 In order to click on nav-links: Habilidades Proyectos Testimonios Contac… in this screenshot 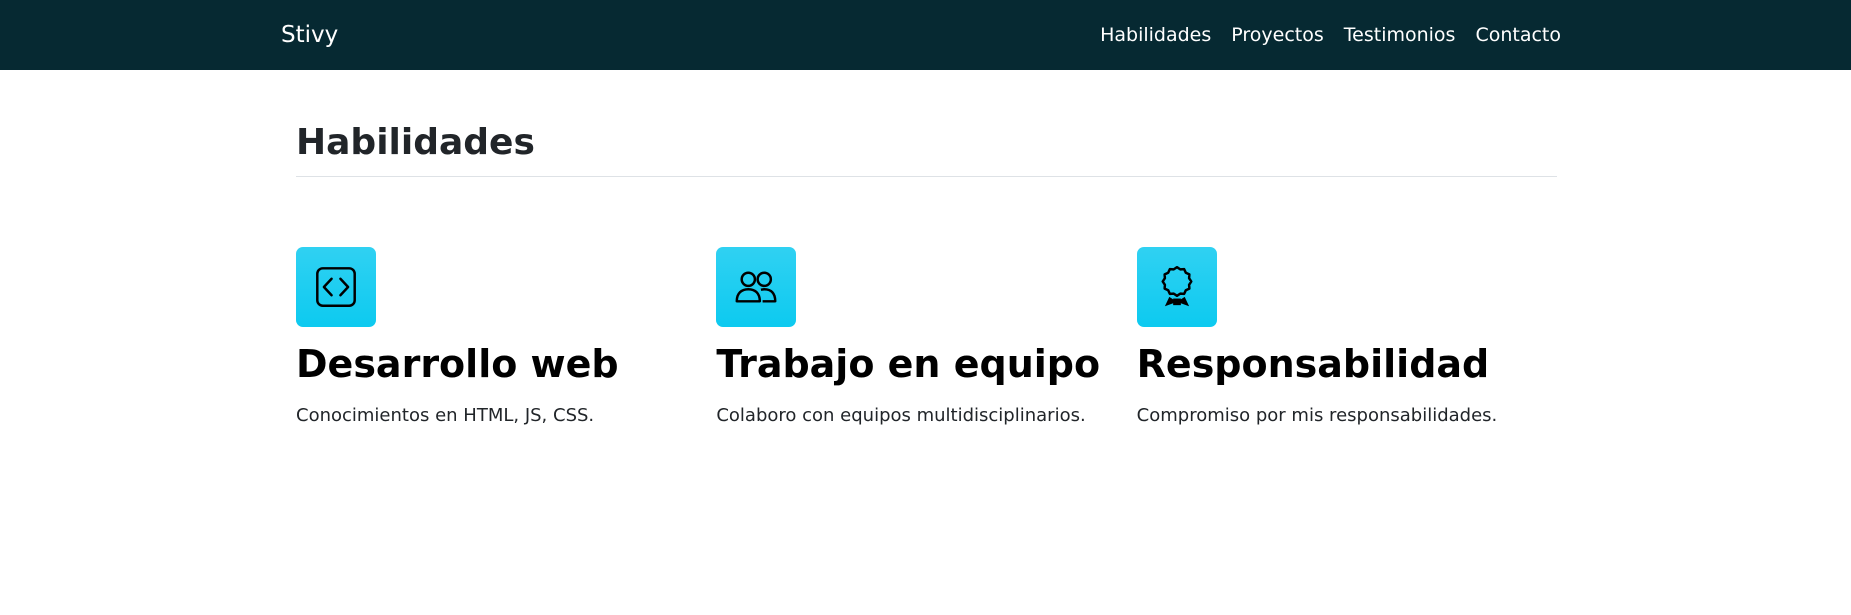, I will do `click(1330, 35)`.